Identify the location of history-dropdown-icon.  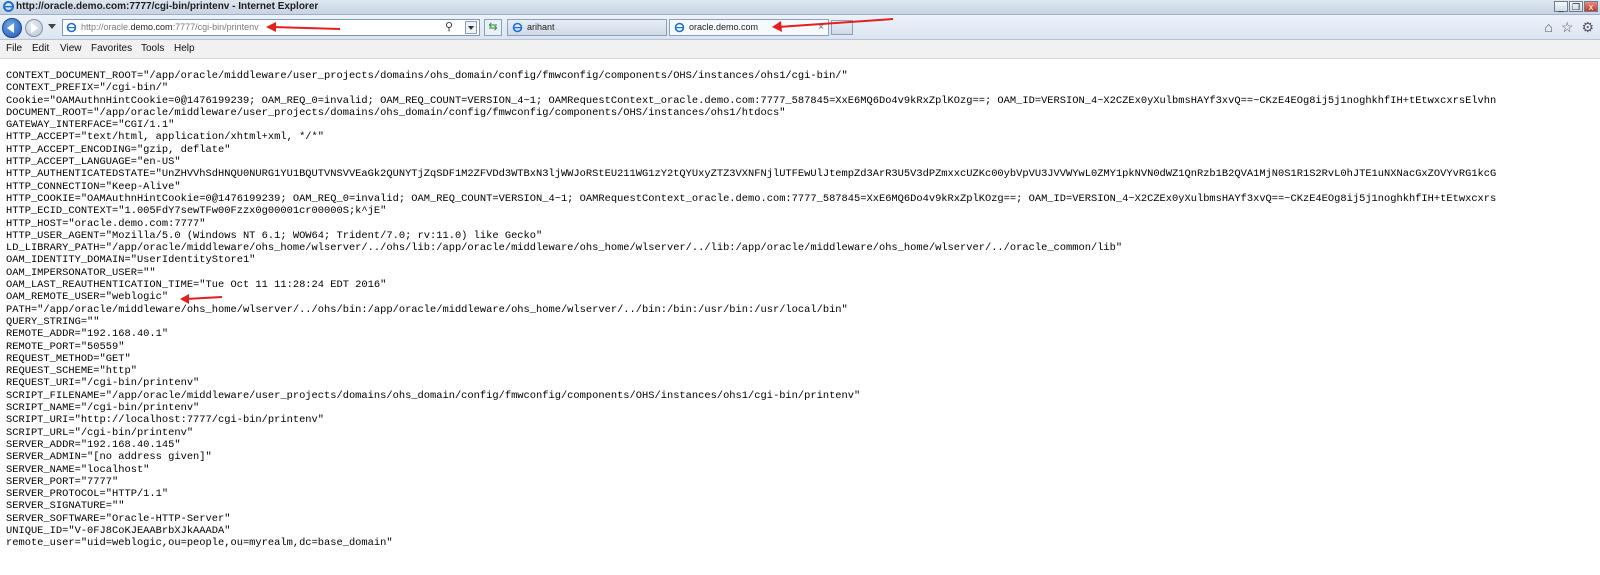
(52, 26).